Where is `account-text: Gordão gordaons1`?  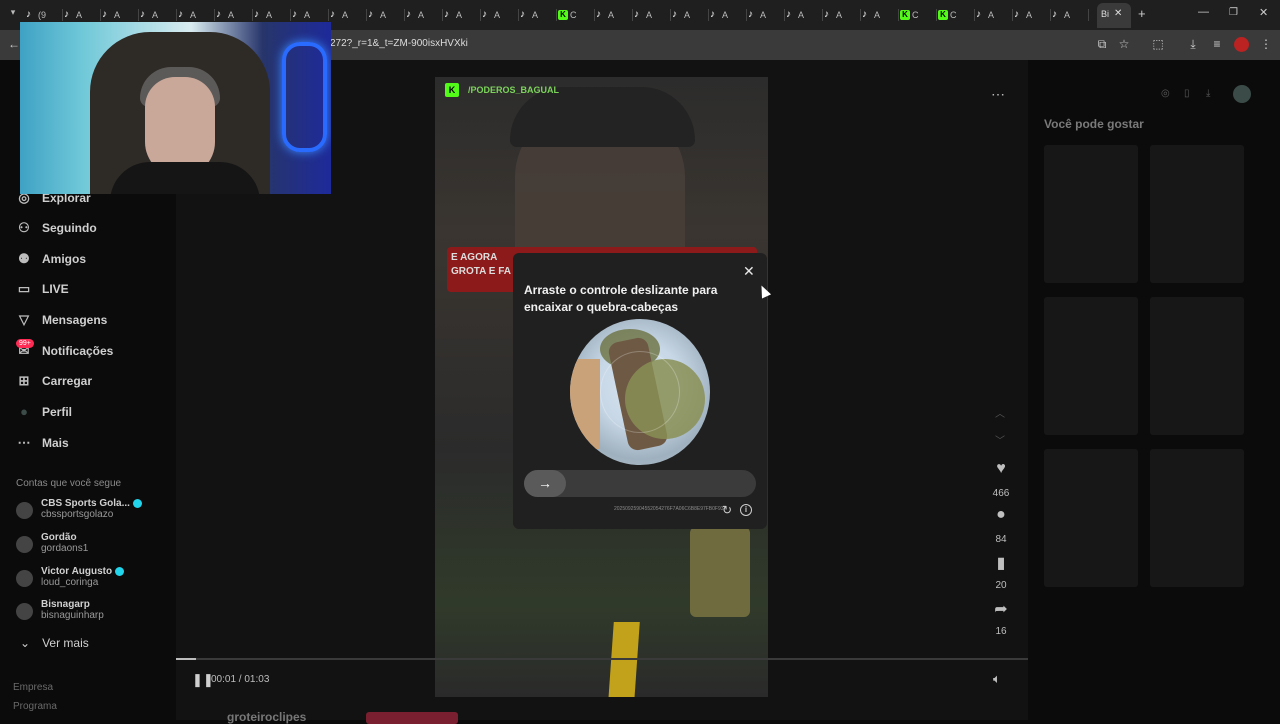
account-text: Gordão gordaons1 is located at coordinates (64, 543).